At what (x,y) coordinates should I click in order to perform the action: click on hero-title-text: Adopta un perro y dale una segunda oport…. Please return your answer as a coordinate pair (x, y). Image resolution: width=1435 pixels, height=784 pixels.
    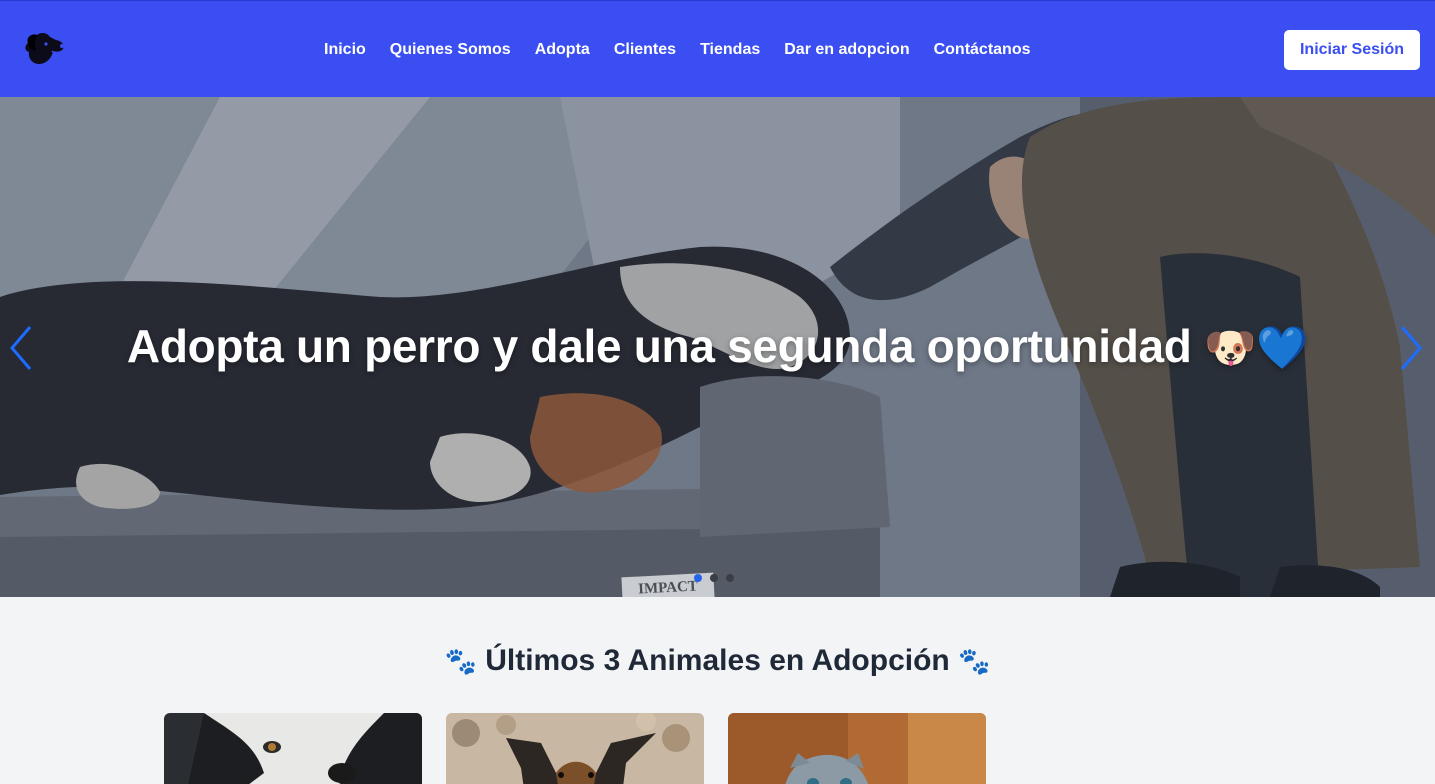
    Looking at the image, I should click on (659, 346).